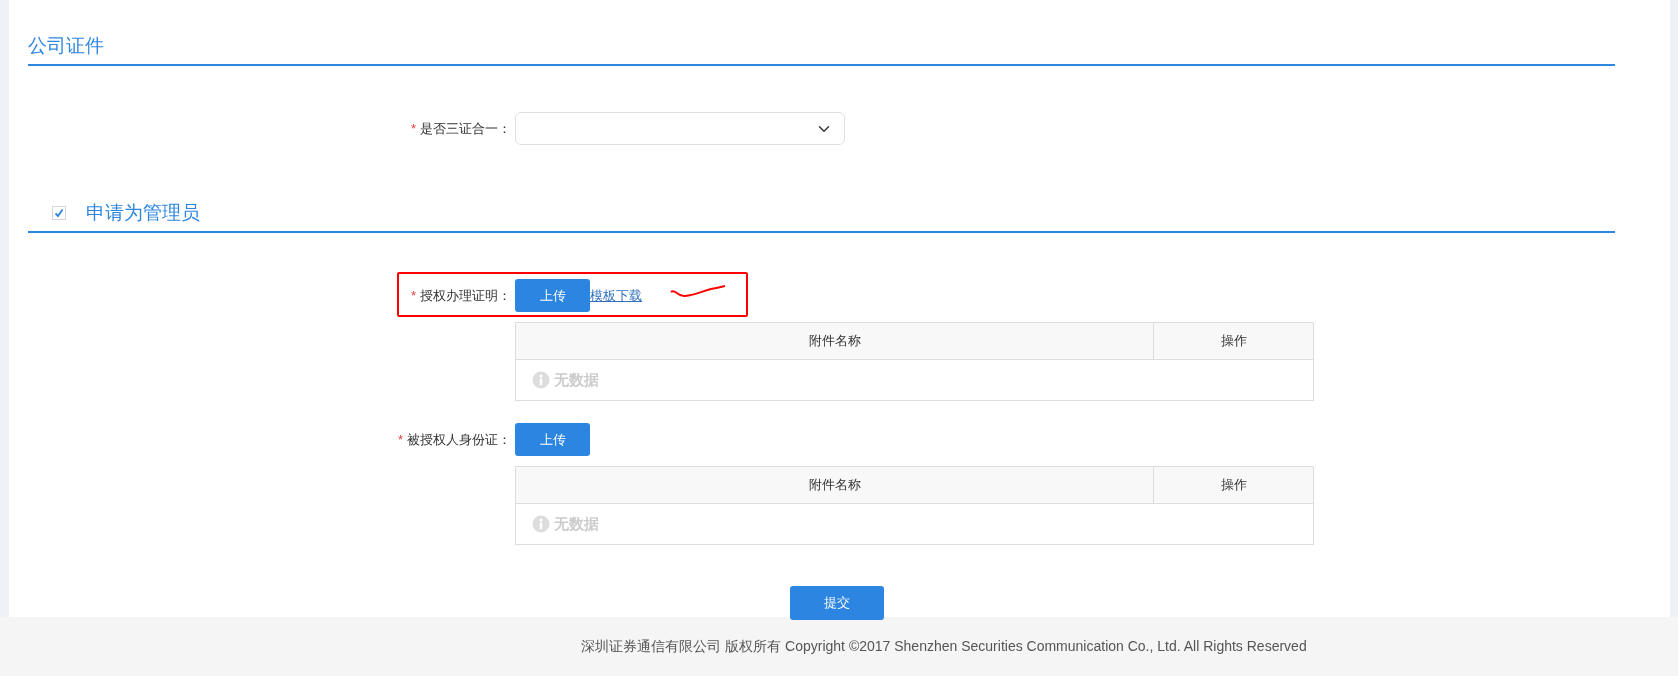  What do you see at coordinates (59, 213) in the screenshot?
I see `checkbox` at bounding box center [59, 213].